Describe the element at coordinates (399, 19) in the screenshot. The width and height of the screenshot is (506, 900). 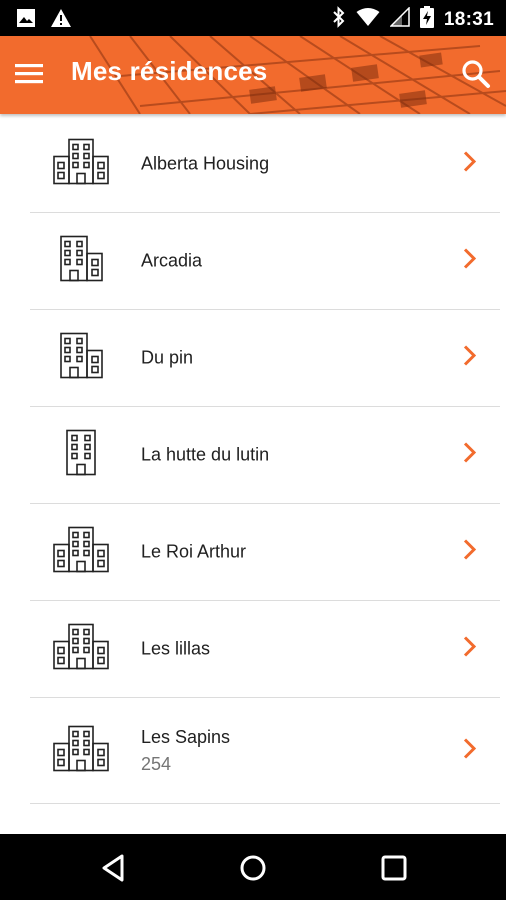
I see `signal-icon` at that location.